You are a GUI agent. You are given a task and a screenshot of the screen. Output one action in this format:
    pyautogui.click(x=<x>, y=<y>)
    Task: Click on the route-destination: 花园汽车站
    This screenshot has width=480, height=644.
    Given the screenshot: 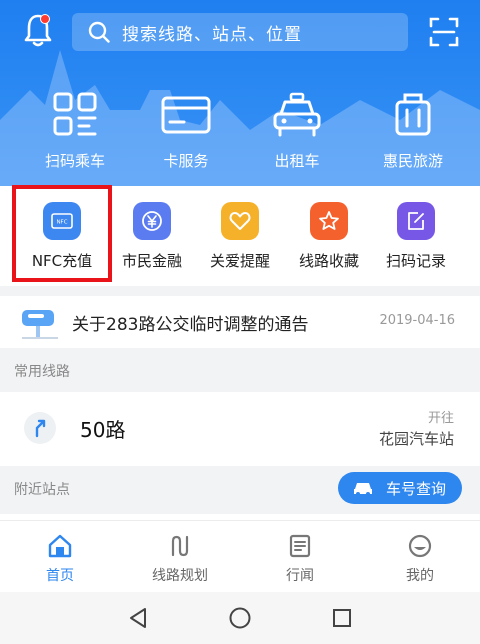 What is the action you would take?
    pyautogui.click(x=416, y=439)
    